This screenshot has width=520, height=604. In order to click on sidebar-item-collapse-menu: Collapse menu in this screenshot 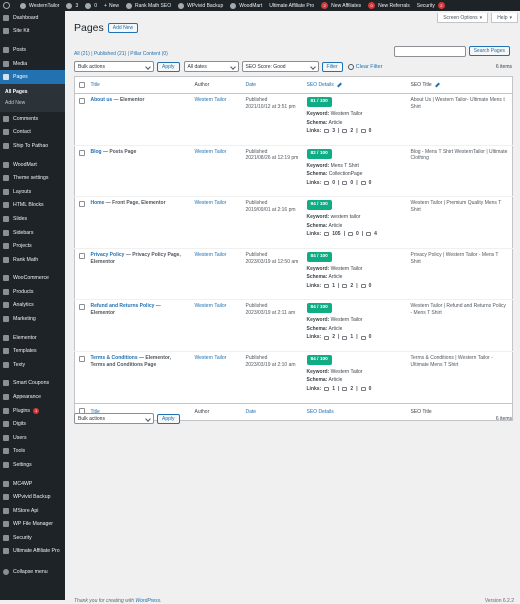, I will do `click(32, 572)`.